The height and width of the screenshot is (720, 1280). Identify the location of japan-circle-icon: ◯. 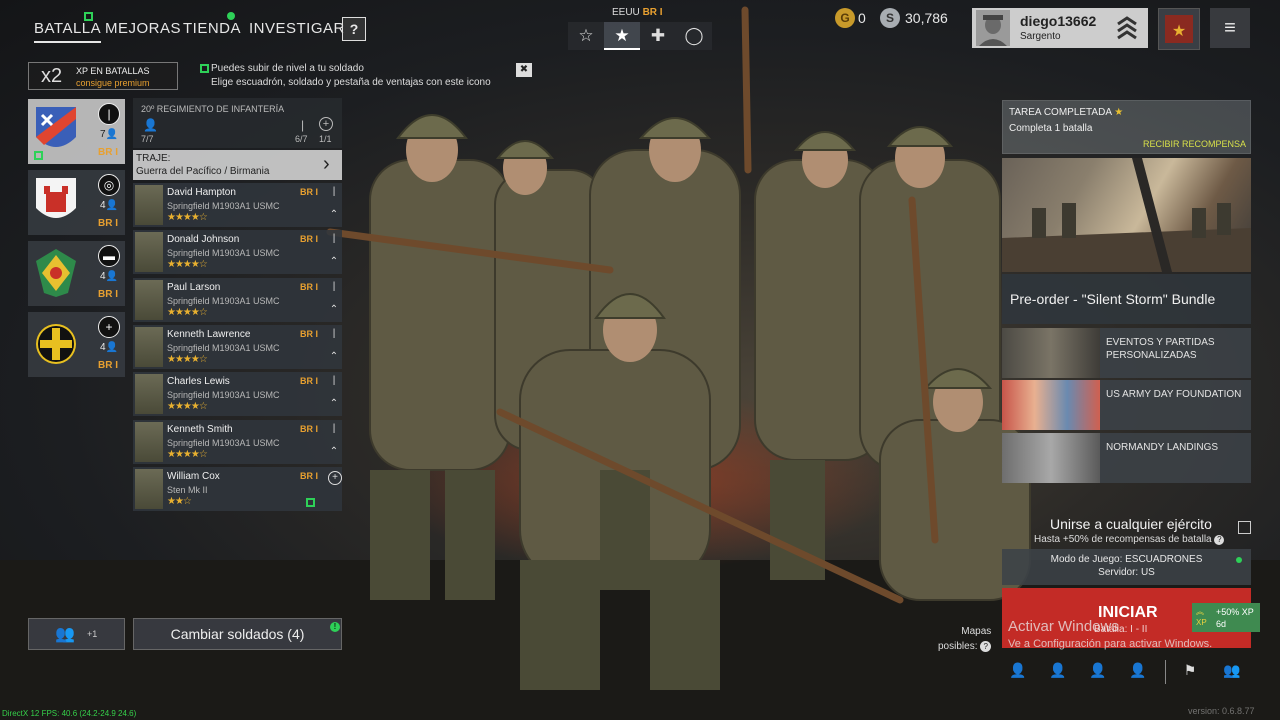
(694, 36).